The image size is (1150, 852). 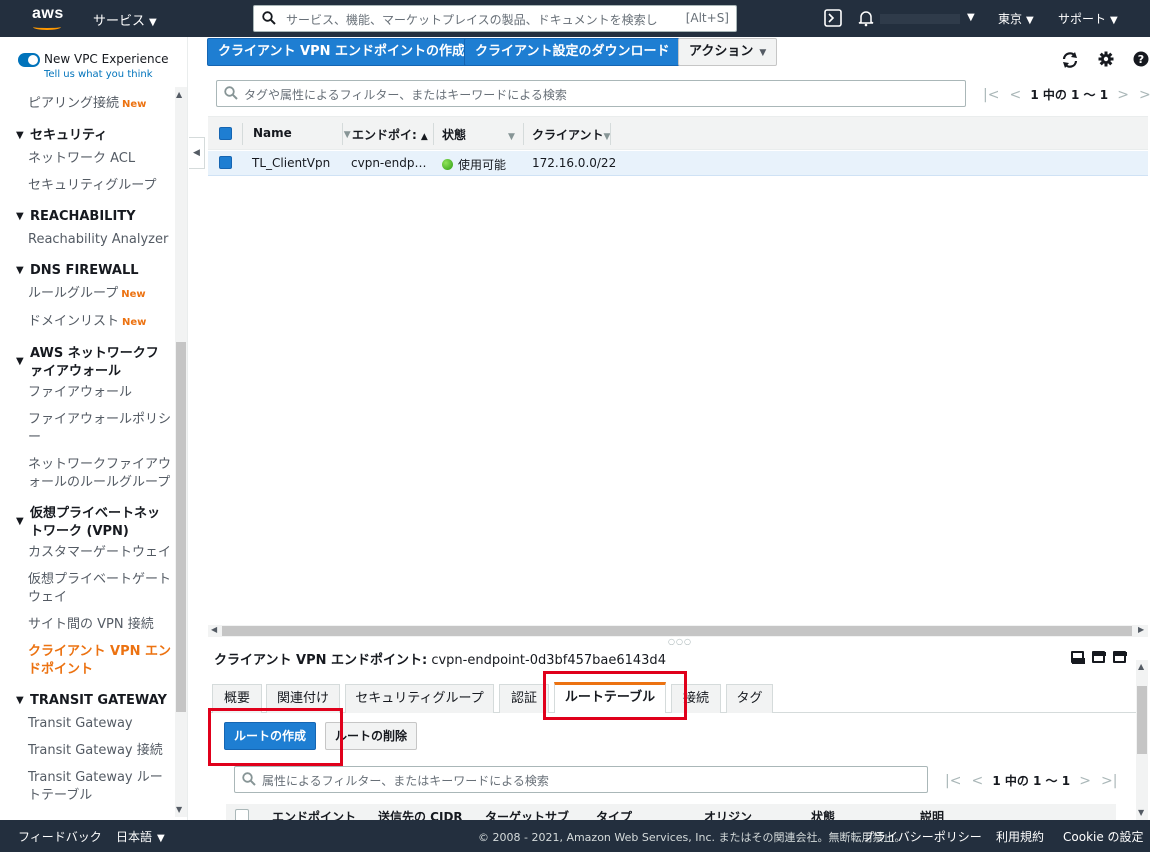 What do you see at coordinates (314, 814) in the screenshot?
I see `column-header-endpoint: エンドポイント` at bounding box center [314, 814].